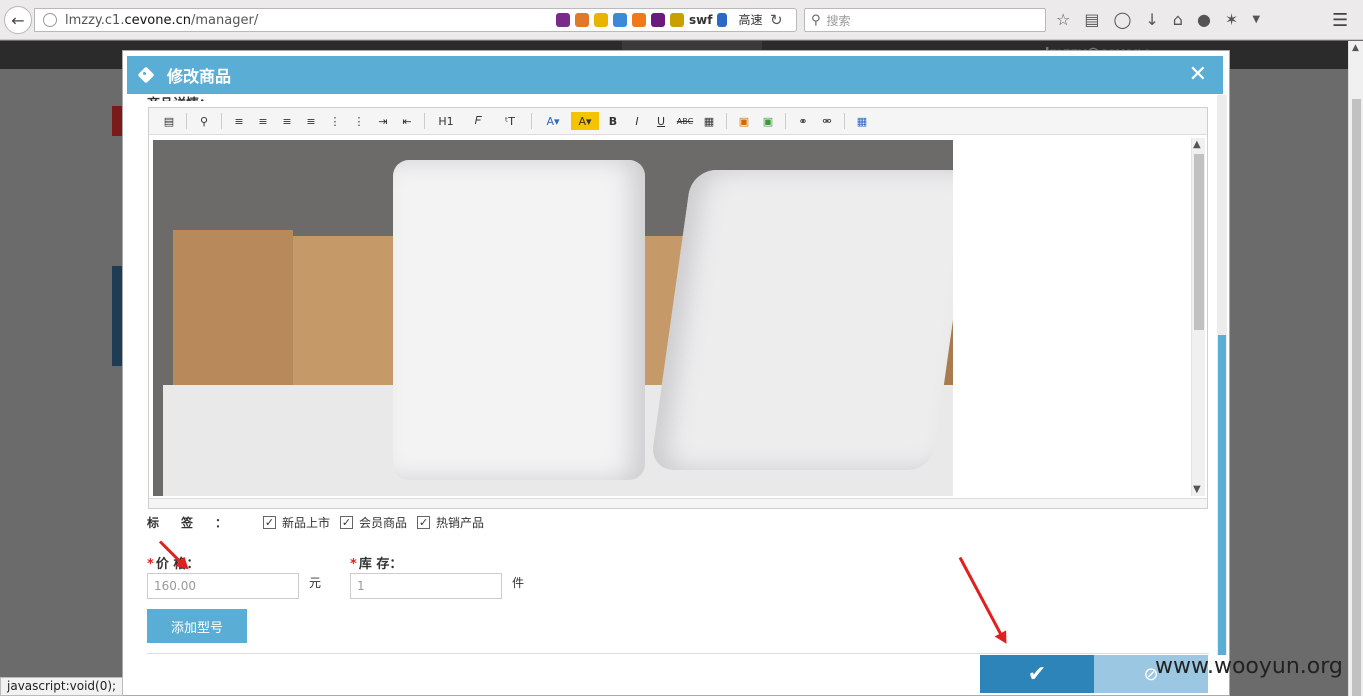 Image resolution: width=1363 pixels, height=696 pixels. I want to click on align-right-icon: ≡, so click(287, 121).